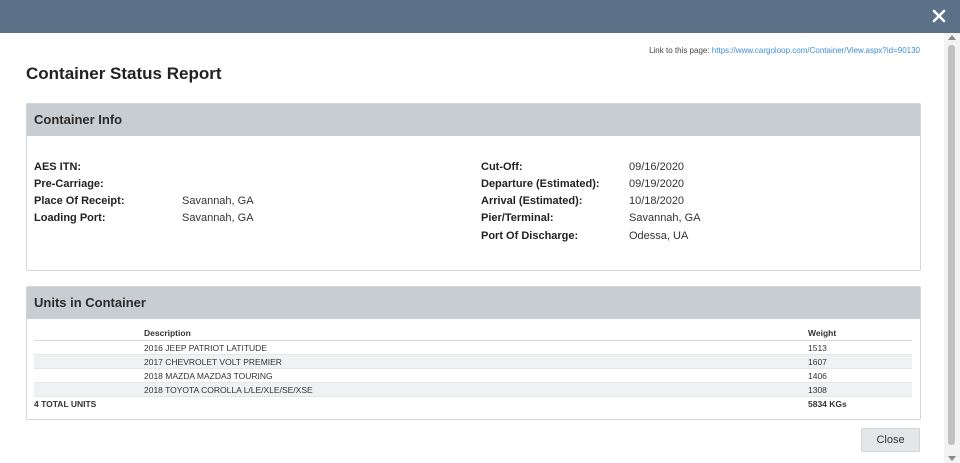 This screenshot has width=960, height=463. Describe the element at coordinates (58, 167) in the screenshot. I see `info-label: AES ITN:` at that location.